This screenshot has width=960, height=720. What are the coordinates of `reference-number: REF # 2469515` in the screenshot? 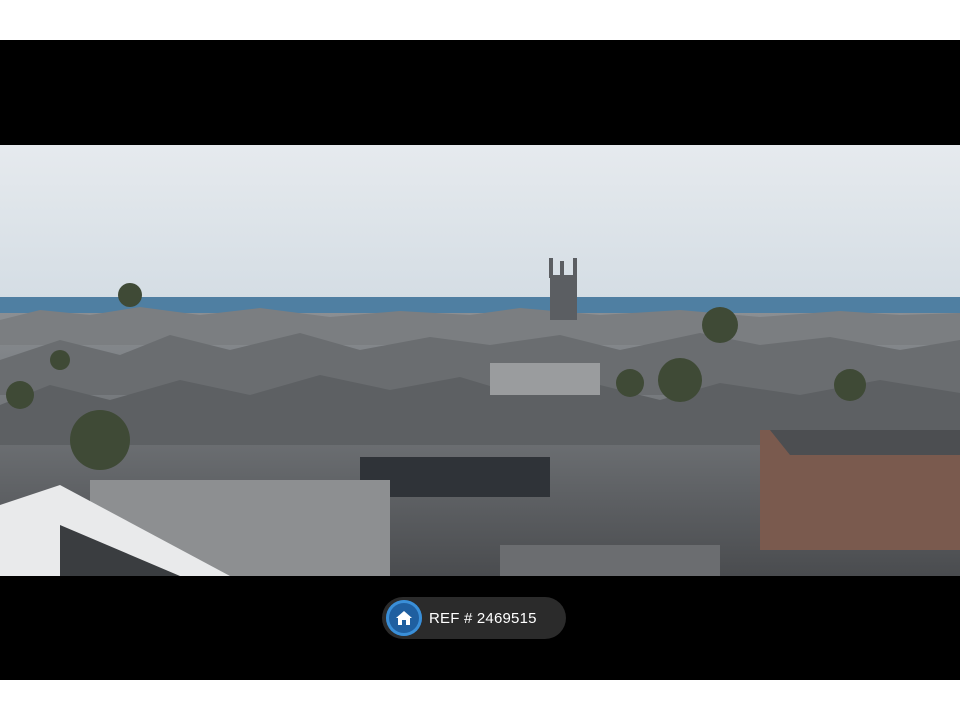 It's located at (483, 618).